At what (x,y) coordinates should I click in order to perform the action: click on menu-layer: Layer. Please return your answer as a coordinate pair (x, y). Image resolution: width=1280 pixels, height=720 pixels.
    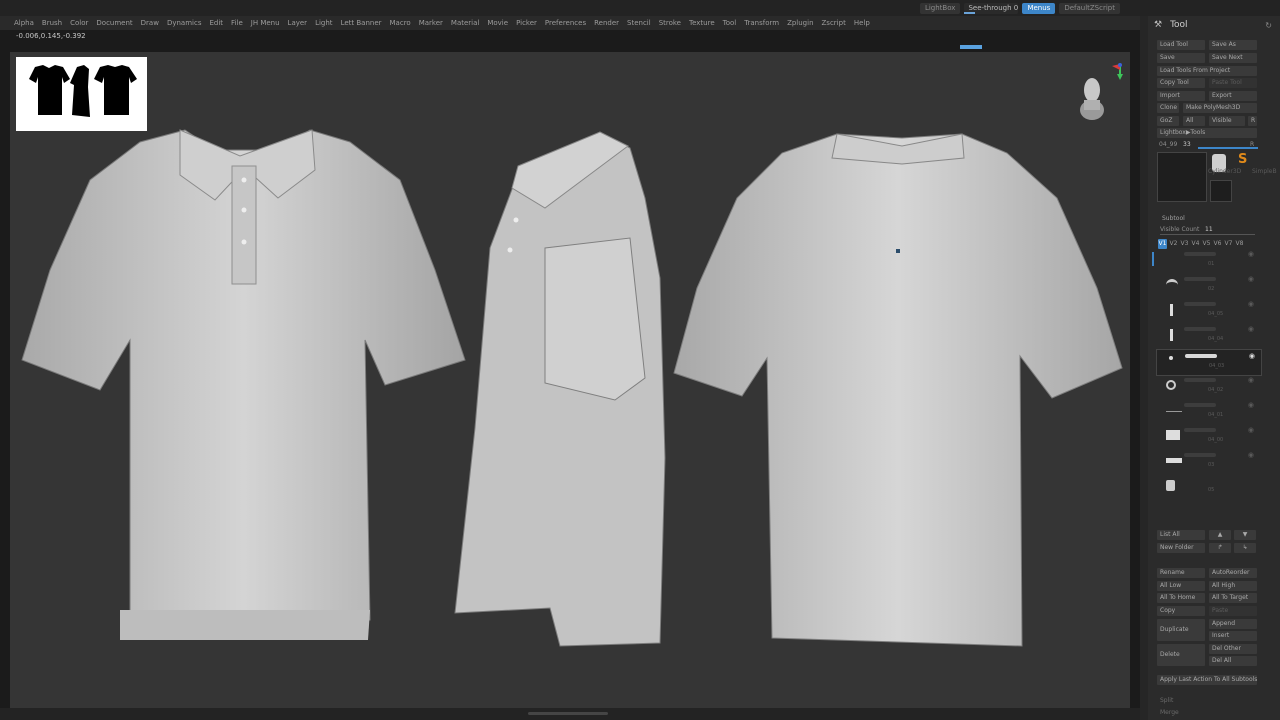
    Looking at the image, I should click on (298, 23).